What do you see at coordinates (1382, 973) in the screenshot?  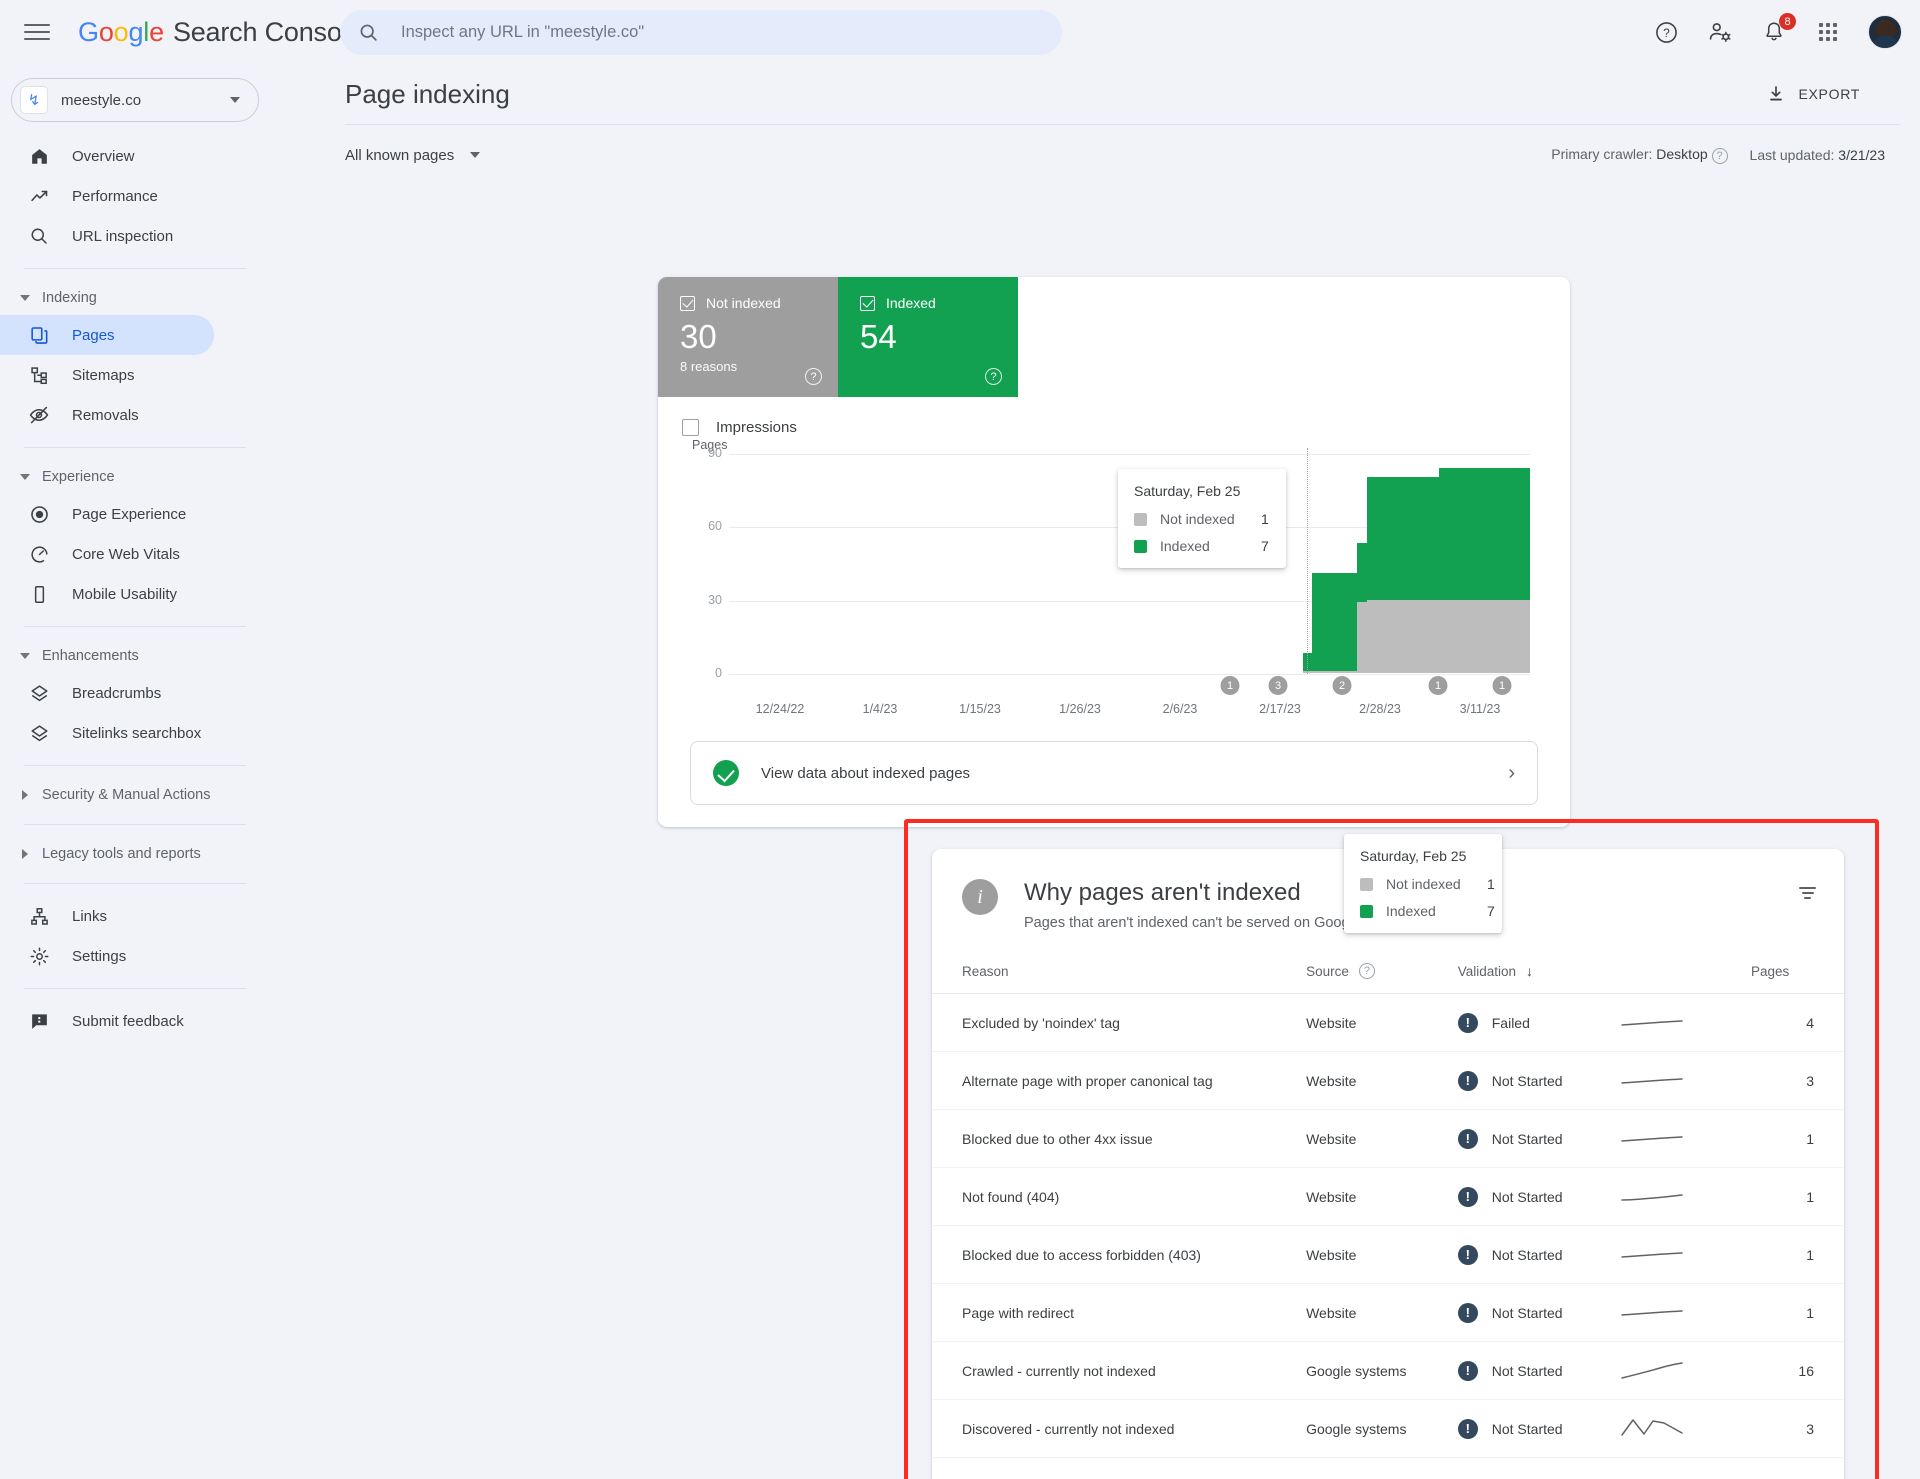 I see `col-source: Source ?` at bounding box center [1382, 973].